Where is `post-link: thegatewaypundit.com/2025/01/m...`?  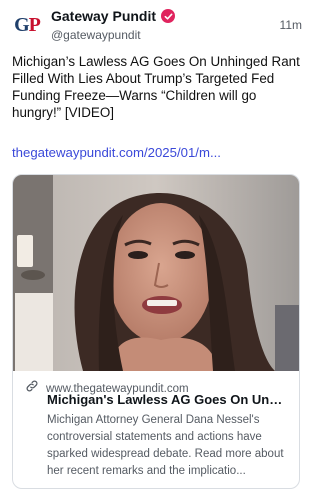
post-link: thegatewaypundit.com/2025/01/m... is located at coordinates (158, 152).